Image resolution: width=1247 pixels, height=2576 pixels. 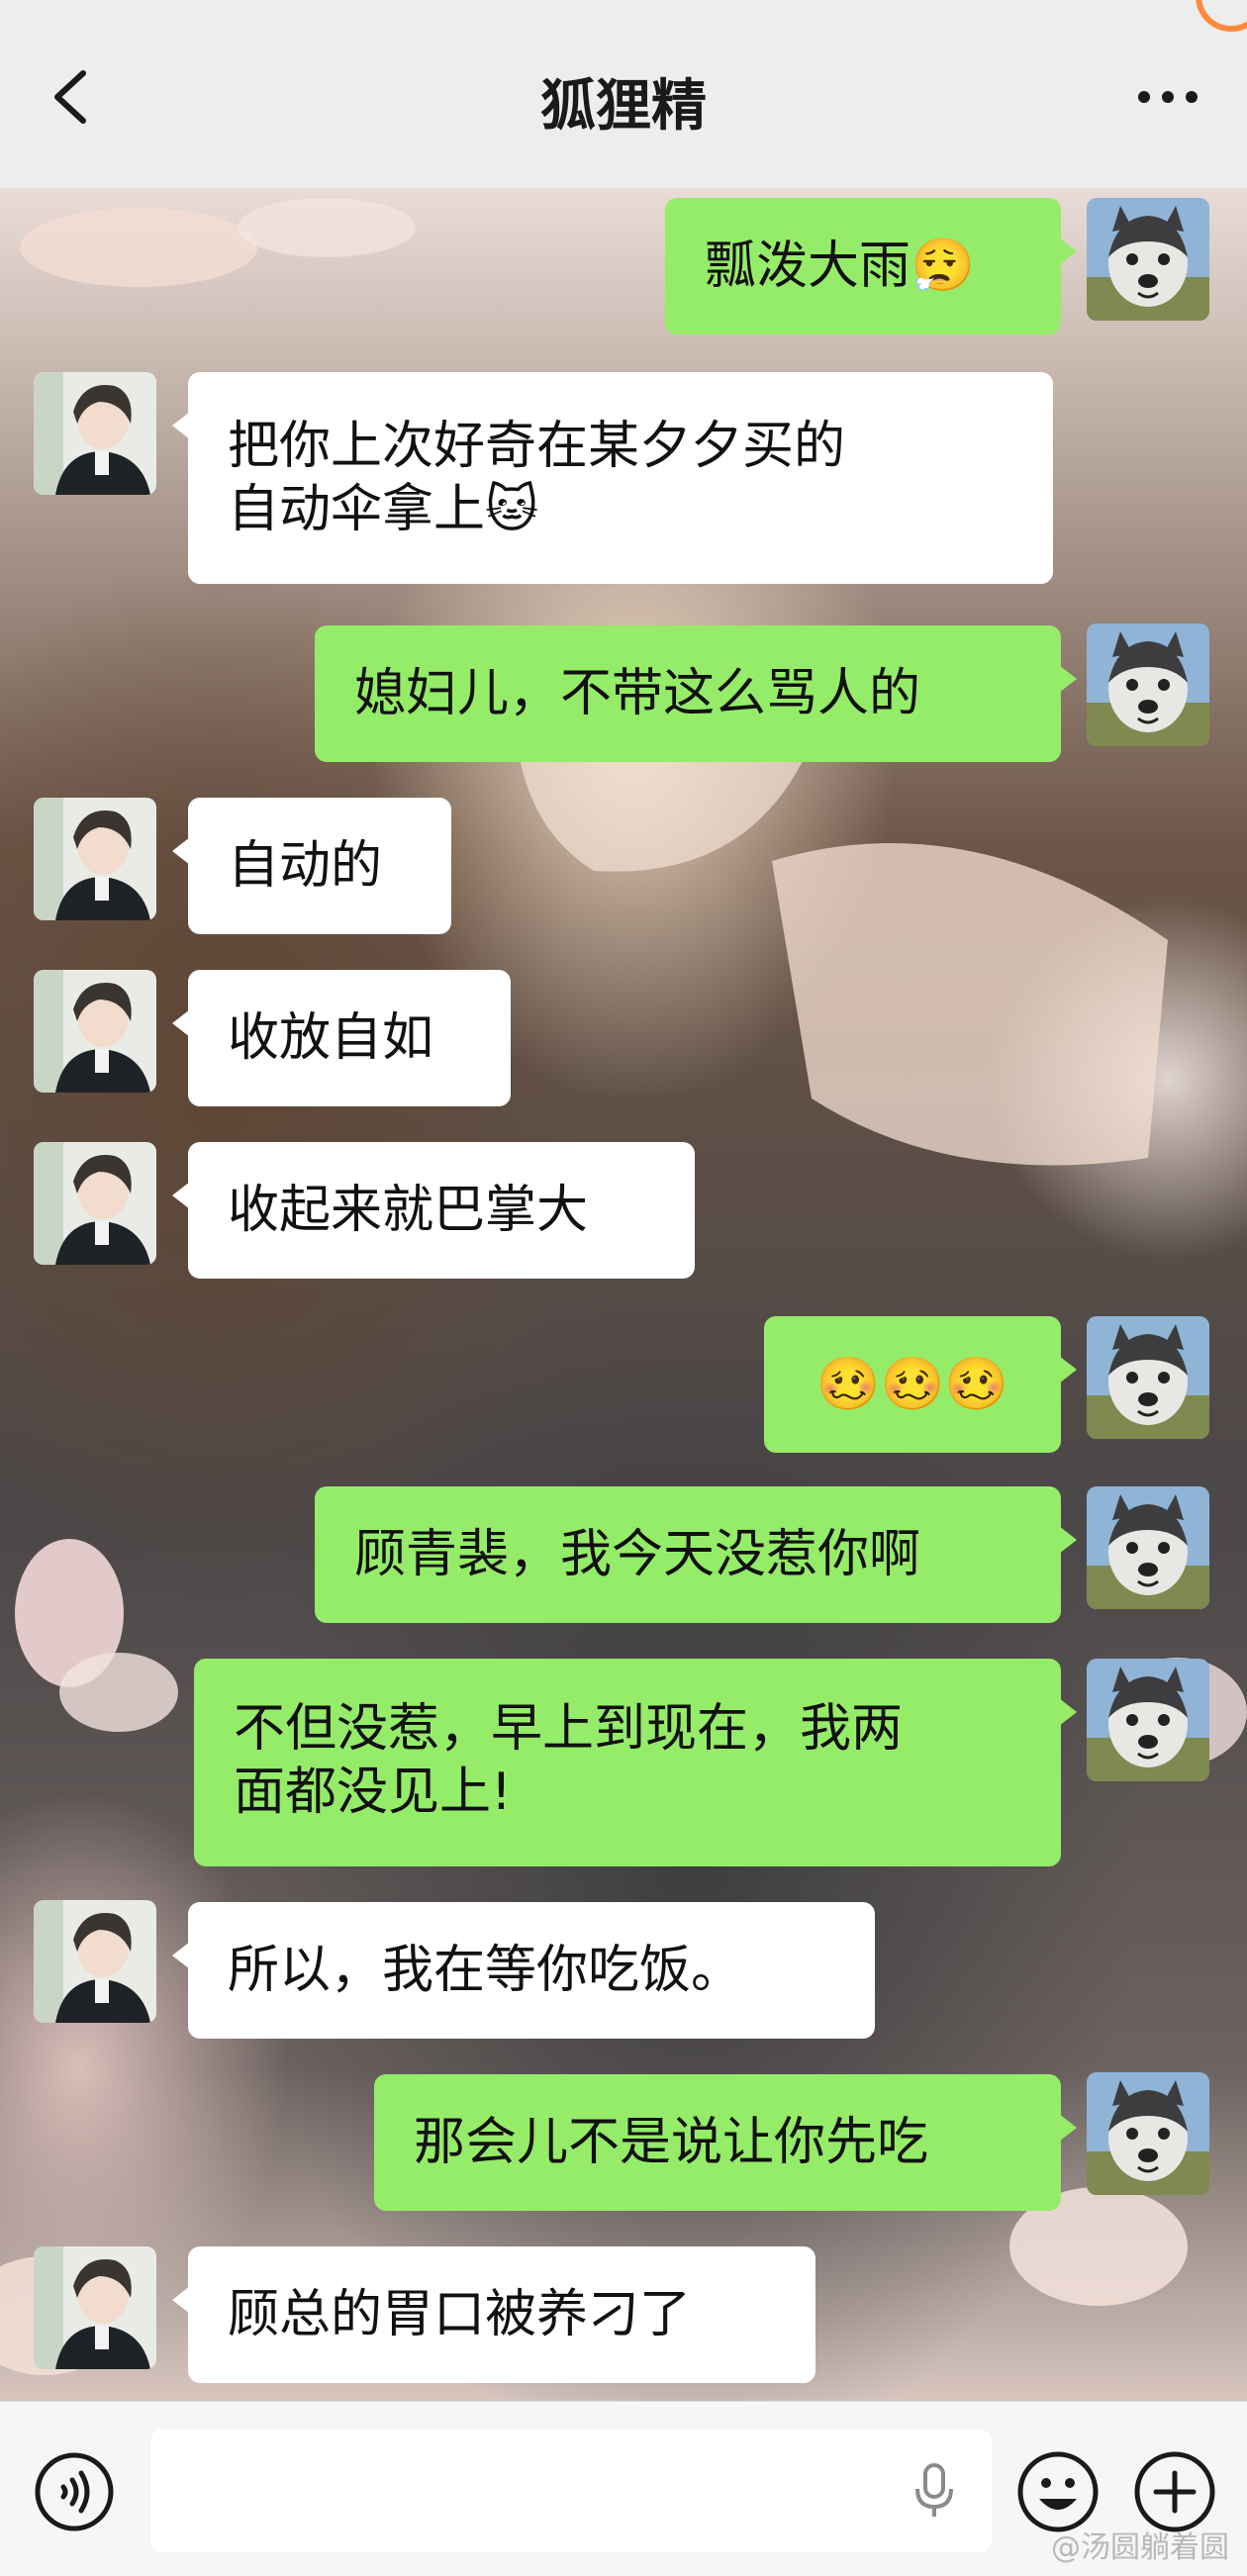 What do you see at coordinates (638, 1554) in the screenshot?
I see `message-text: 顾青裴，我今天没惹你啊` at bounding box center [638, 1554].